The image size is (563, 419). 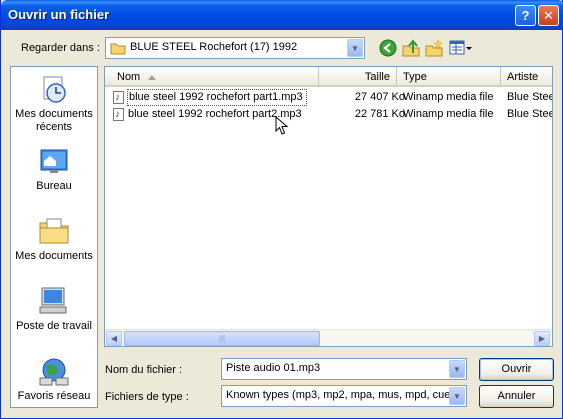 I want to click on scroll-right-button: ▶, so click(x=542, y=338).